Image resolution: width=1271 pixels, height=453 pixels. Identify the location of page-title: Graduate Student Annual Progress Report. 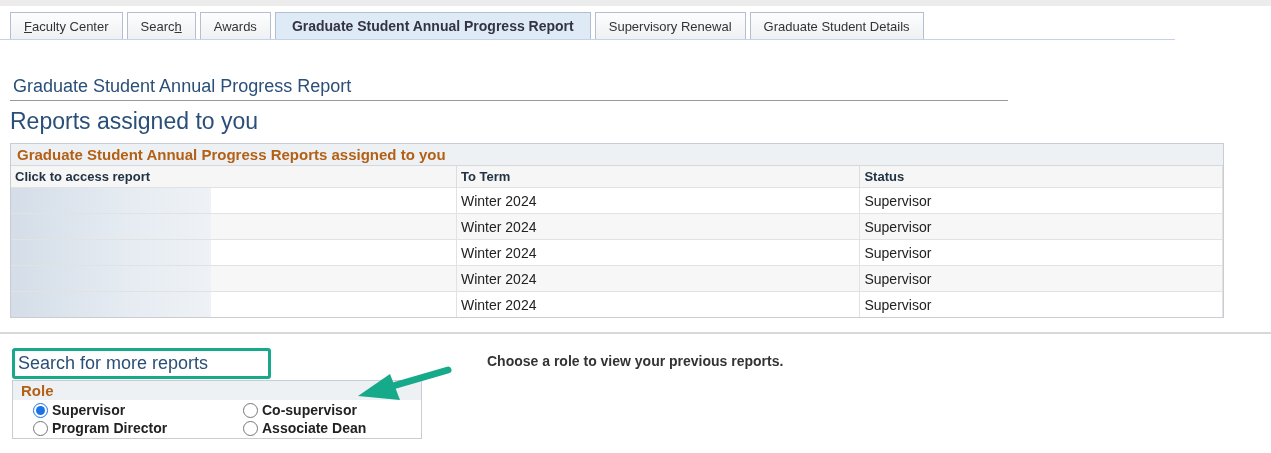
(509, 88).